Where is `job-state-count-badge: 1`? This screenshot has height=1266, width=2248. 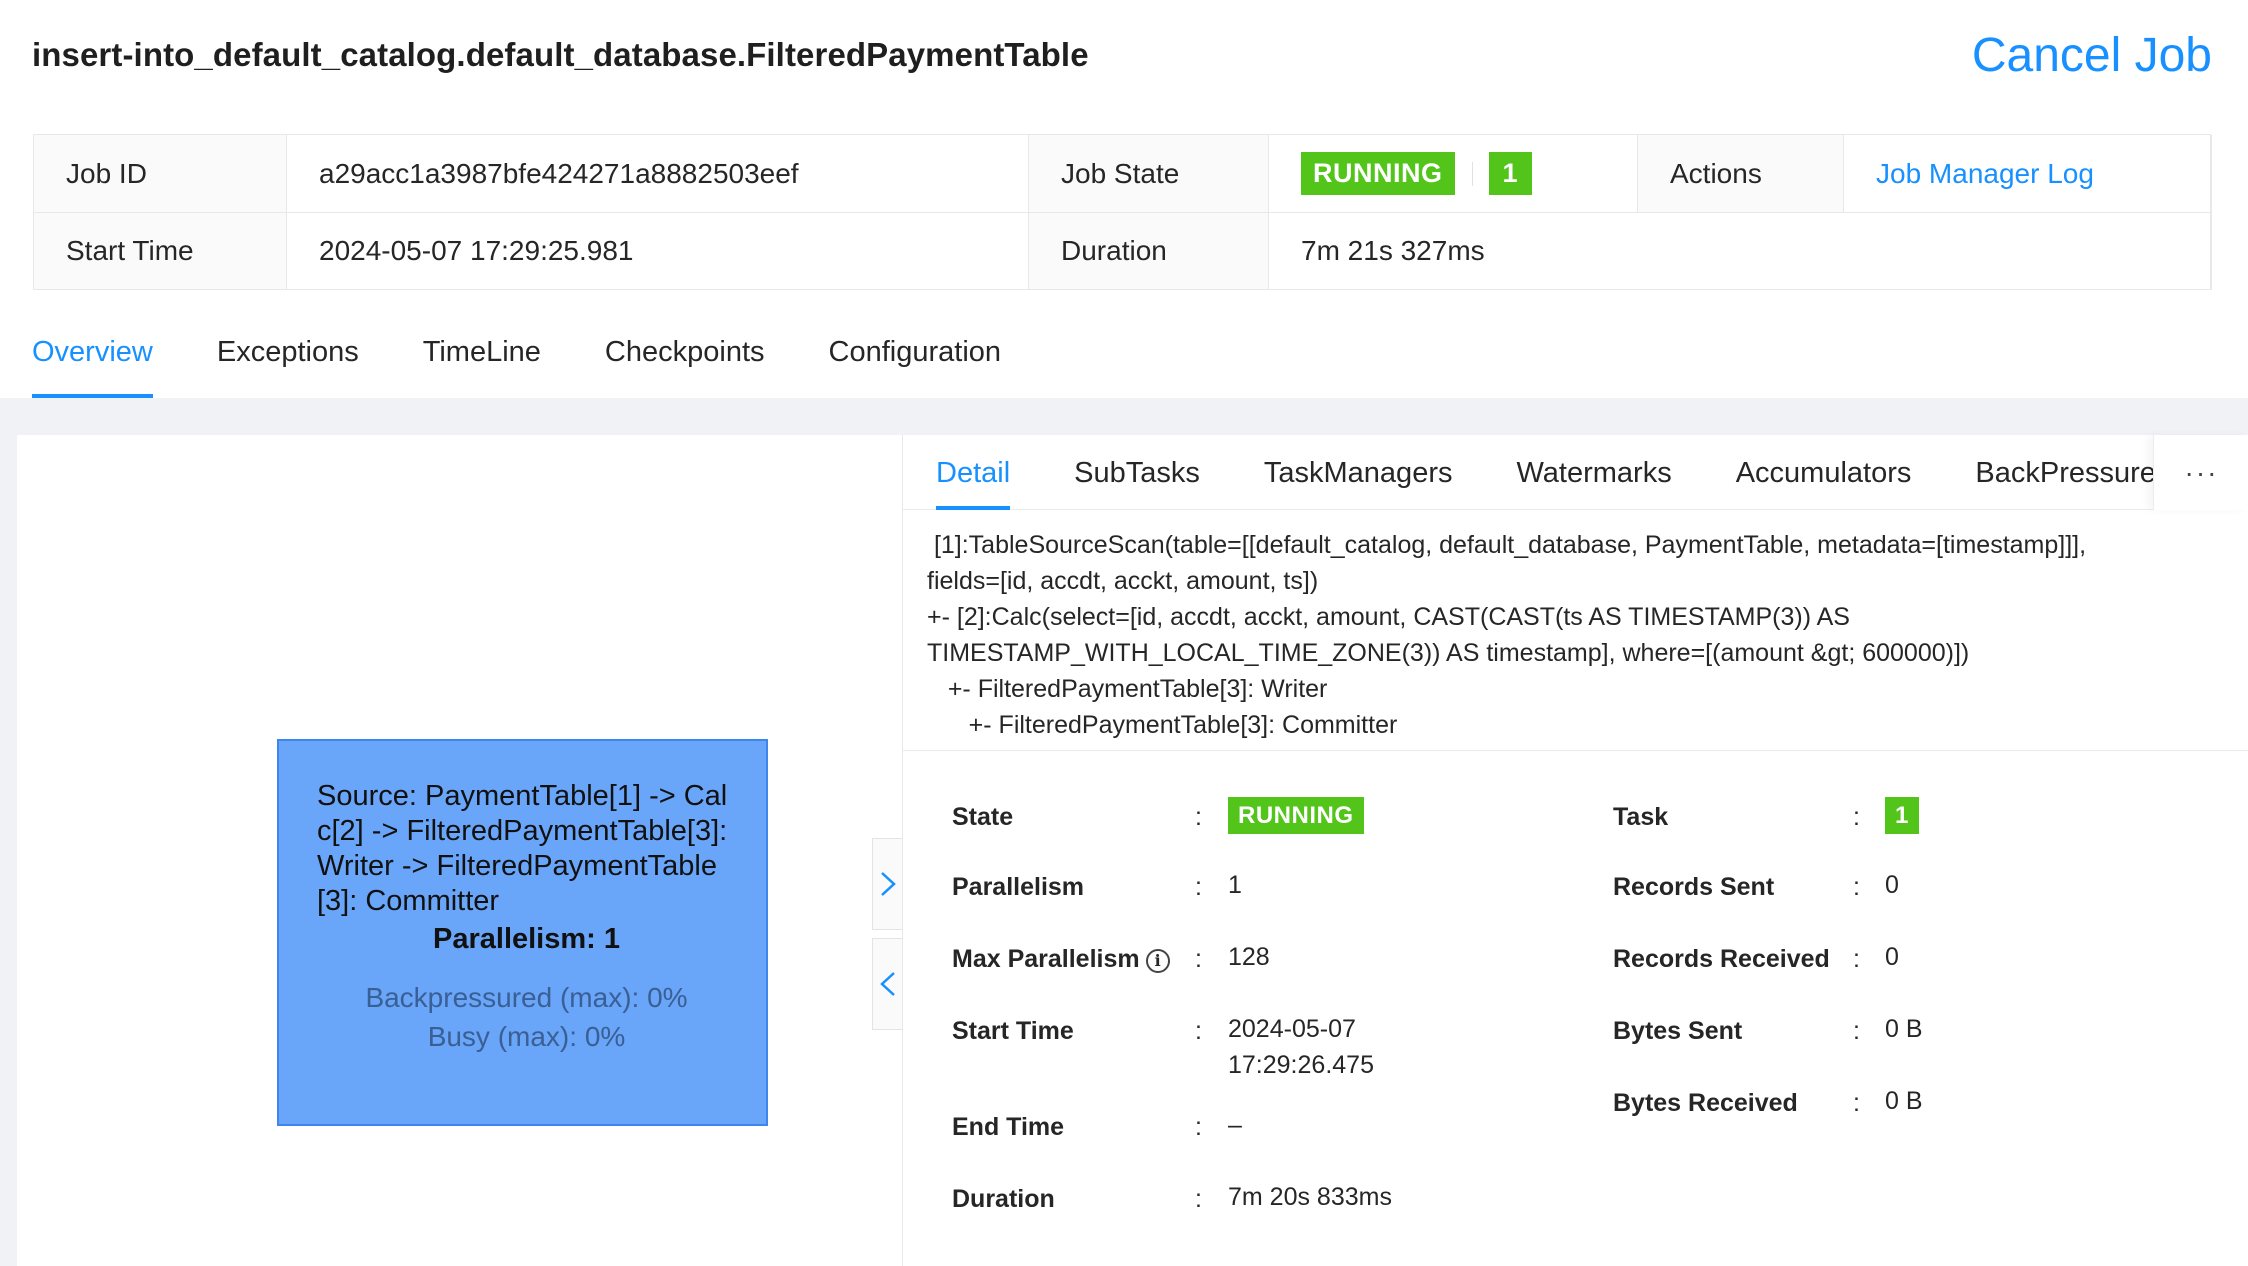 job-state-count-badge: 1 is located at coordinates (1501, 173).